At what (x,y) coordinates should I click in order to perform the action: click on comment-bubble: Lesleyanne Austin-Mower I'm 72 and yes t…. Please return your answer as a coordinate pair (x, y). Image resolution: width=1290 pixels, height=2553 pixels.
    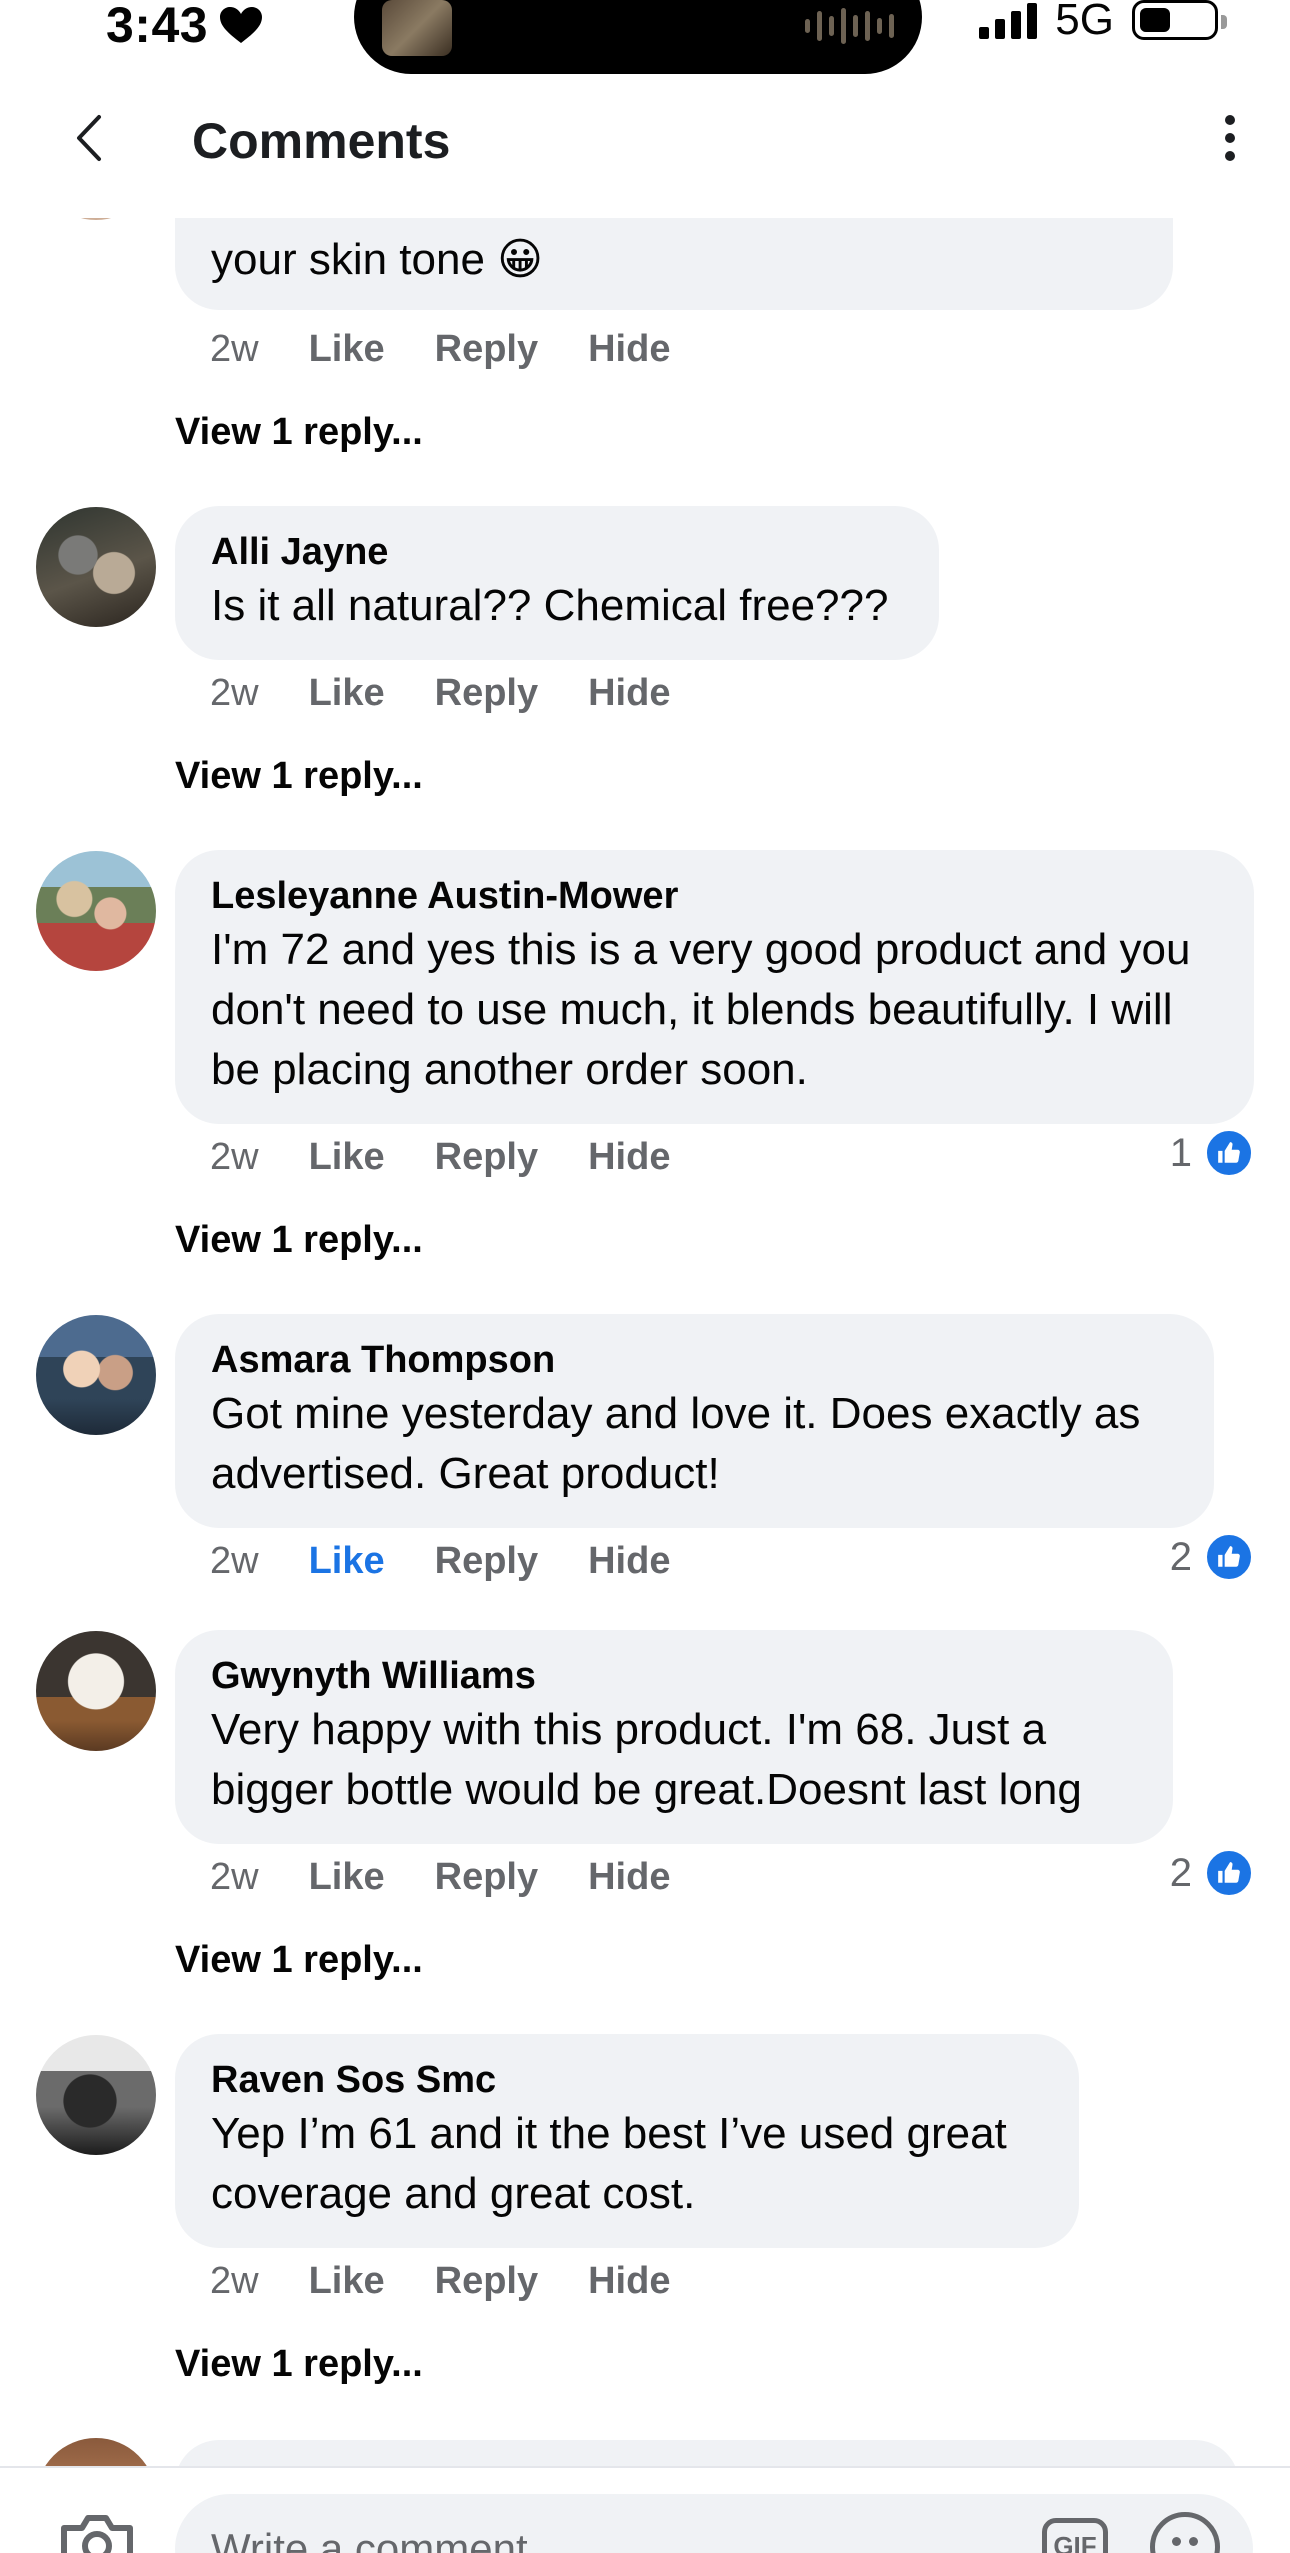
    Looking at the image, I should click on (714, 987).